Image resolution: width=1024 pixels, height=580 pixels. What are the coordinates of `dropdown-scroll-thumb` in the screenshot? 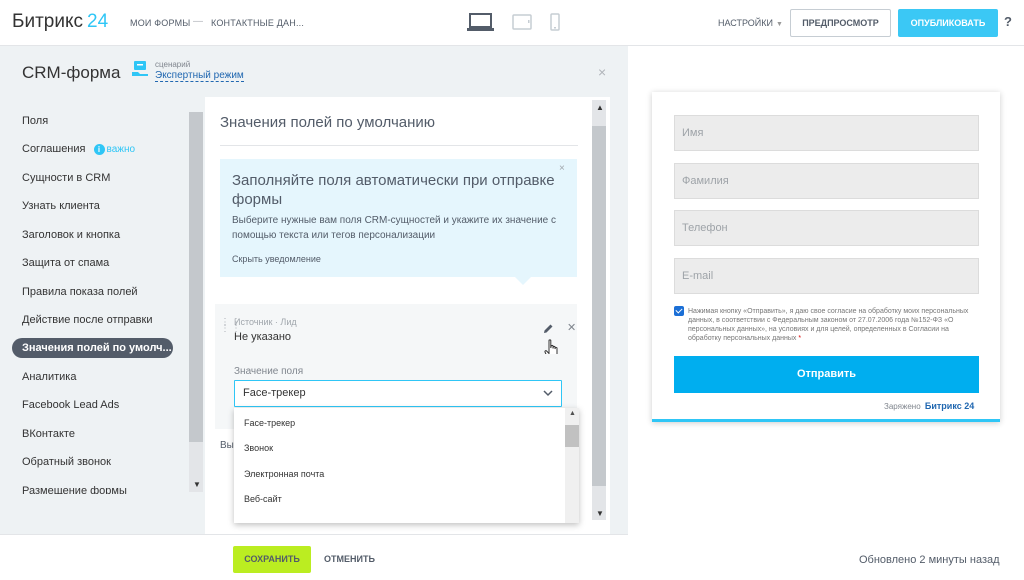 It's located at (572, 436).